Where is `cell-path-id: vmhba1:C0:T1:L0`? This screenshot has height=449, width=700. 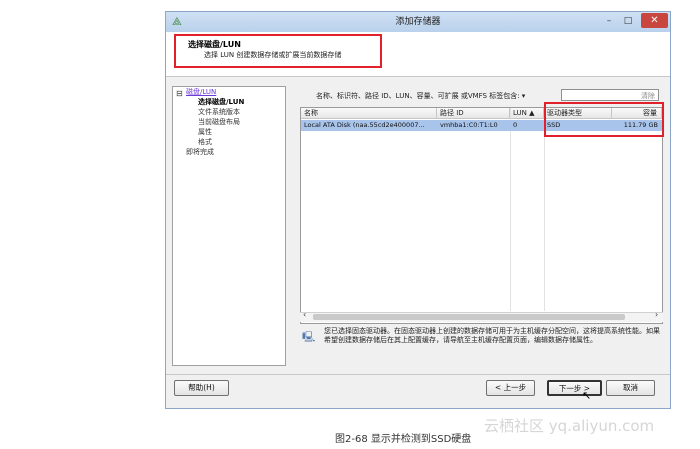
cell-path-id: vmhba1:C0:T1:L0 is located at coordinates (469, 125).